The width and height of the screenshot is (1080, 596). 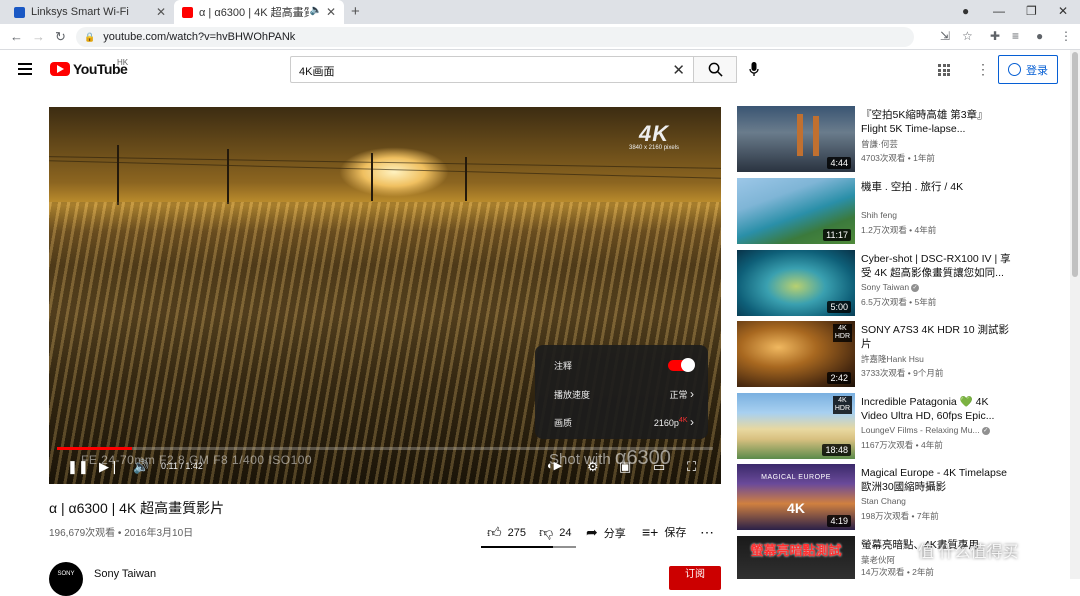 What do you see at coordinates (316, 10) in the screenshot?
I see `audio-icon: 🔈` at bounding box center [316, 10].